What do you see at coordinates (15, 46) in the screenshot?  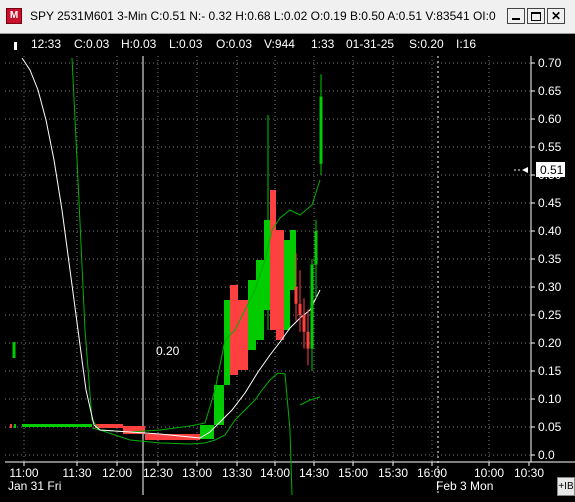 I see `cursor-marker-icon` at bounding box center [15, 46].